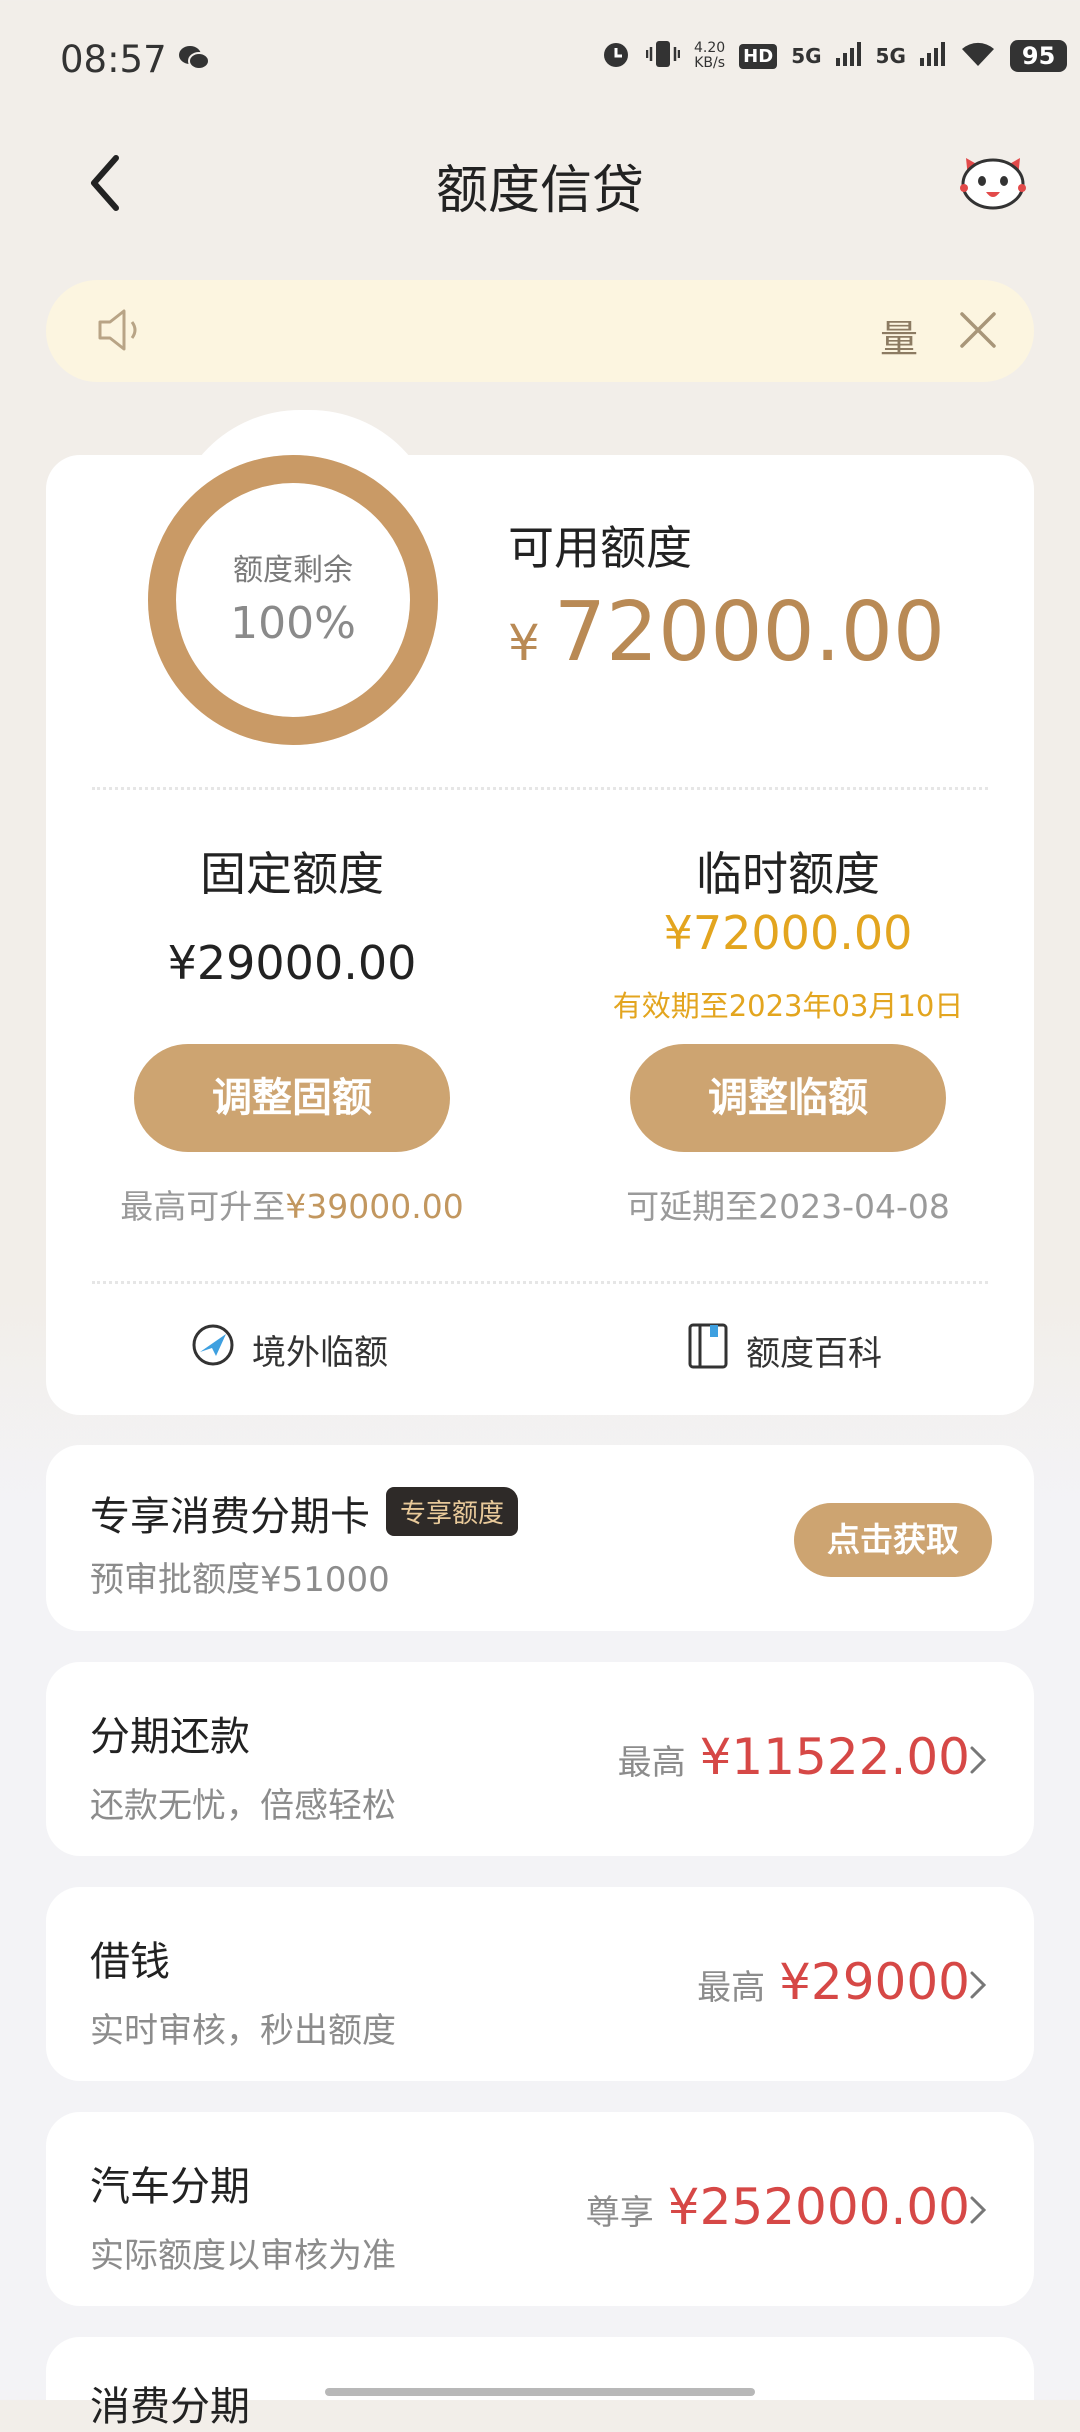 The height and width of the screenshot is (2432, 1080). I want to click on fixed-note-prefix: 最高可升至, so click(203, 1206).